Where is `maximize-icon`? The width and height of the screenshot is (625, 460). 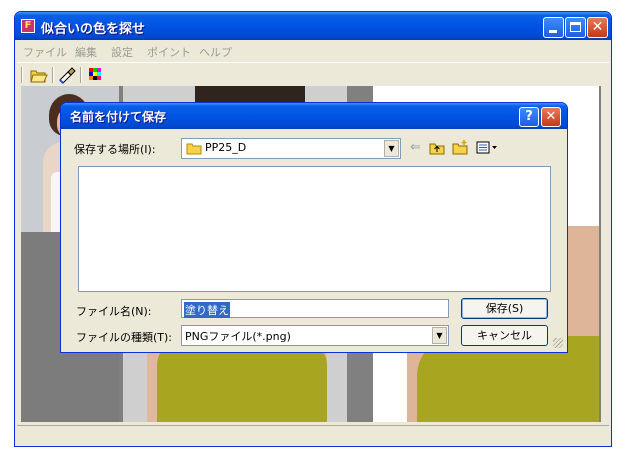
maximize-icon is located at coordinates (575, 27).